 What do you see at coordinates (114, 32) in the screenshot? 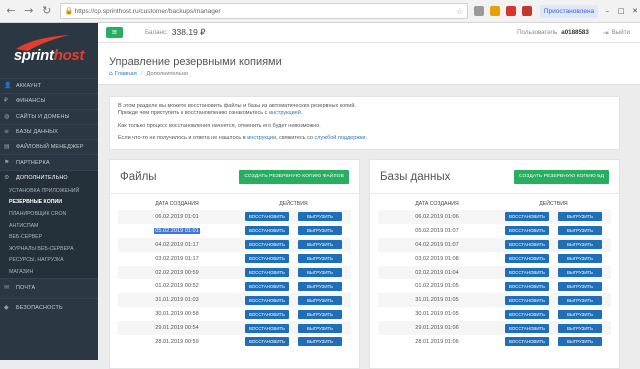
I see `menu-toggle-button: ≡` at bounding box center [114, 32].